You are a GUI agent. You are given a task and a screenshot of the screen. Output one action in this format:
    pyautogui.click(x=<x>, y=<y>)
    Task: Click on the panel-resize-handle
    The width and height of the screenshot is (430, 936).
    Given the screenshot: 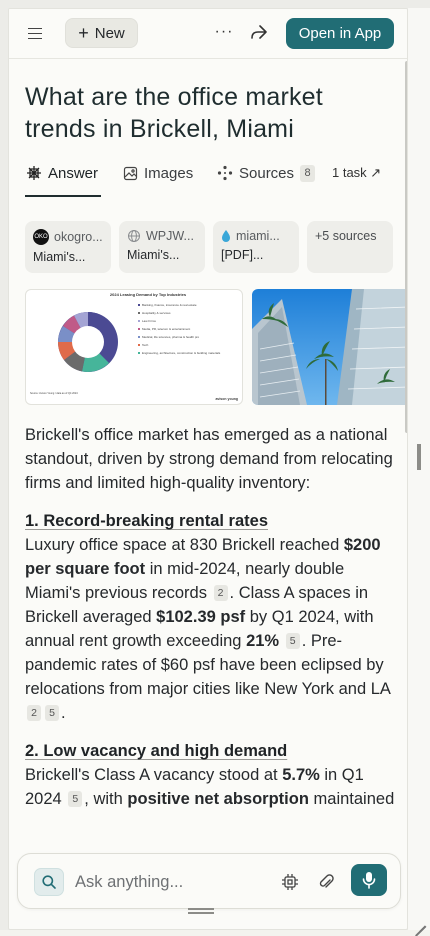 What is the action you would take?
    pyautogui.click(x=419, y=457)
    